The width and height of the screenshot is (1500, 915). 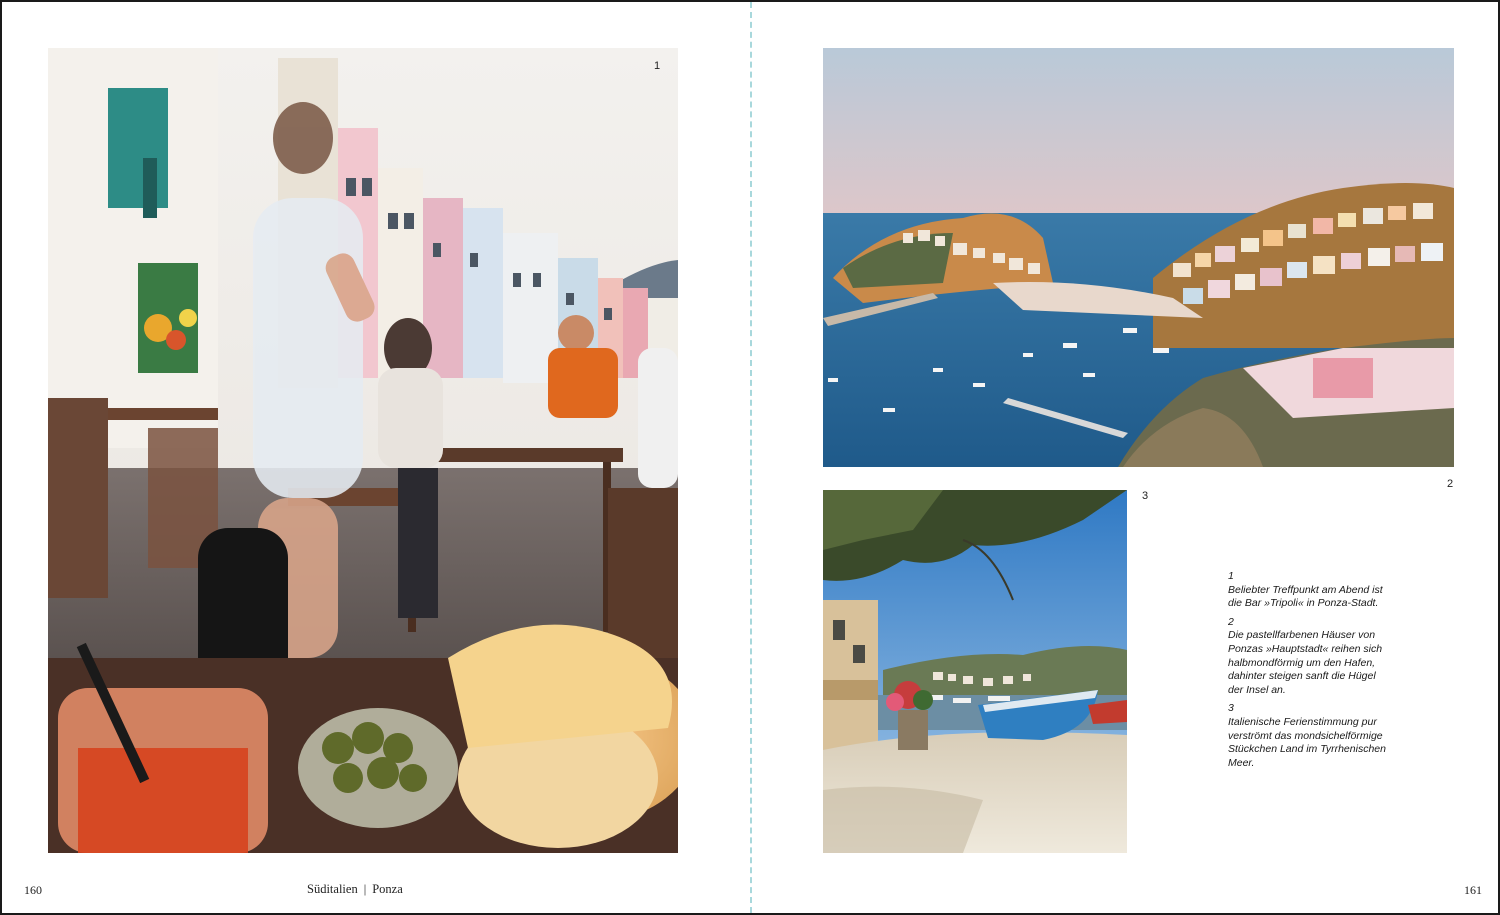 I want to click on page-gutter, so click(x=751, y=457).